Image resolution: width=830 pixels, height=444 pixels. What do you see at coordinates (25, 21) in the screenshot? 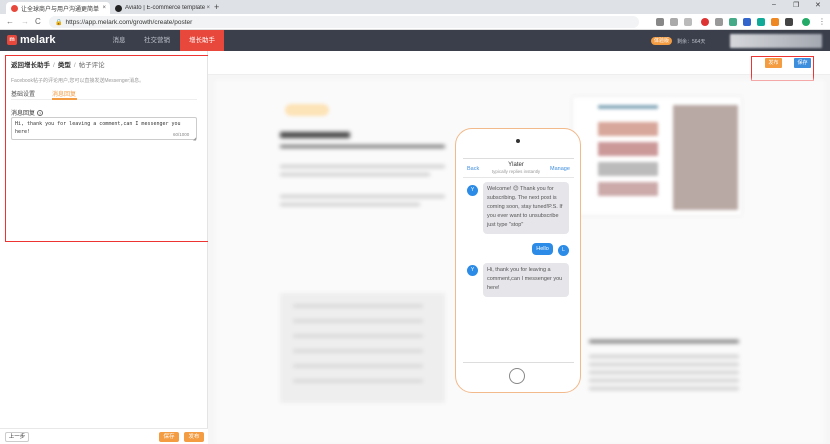
I see `forward-icon: →` at bounding box center [25, 21].